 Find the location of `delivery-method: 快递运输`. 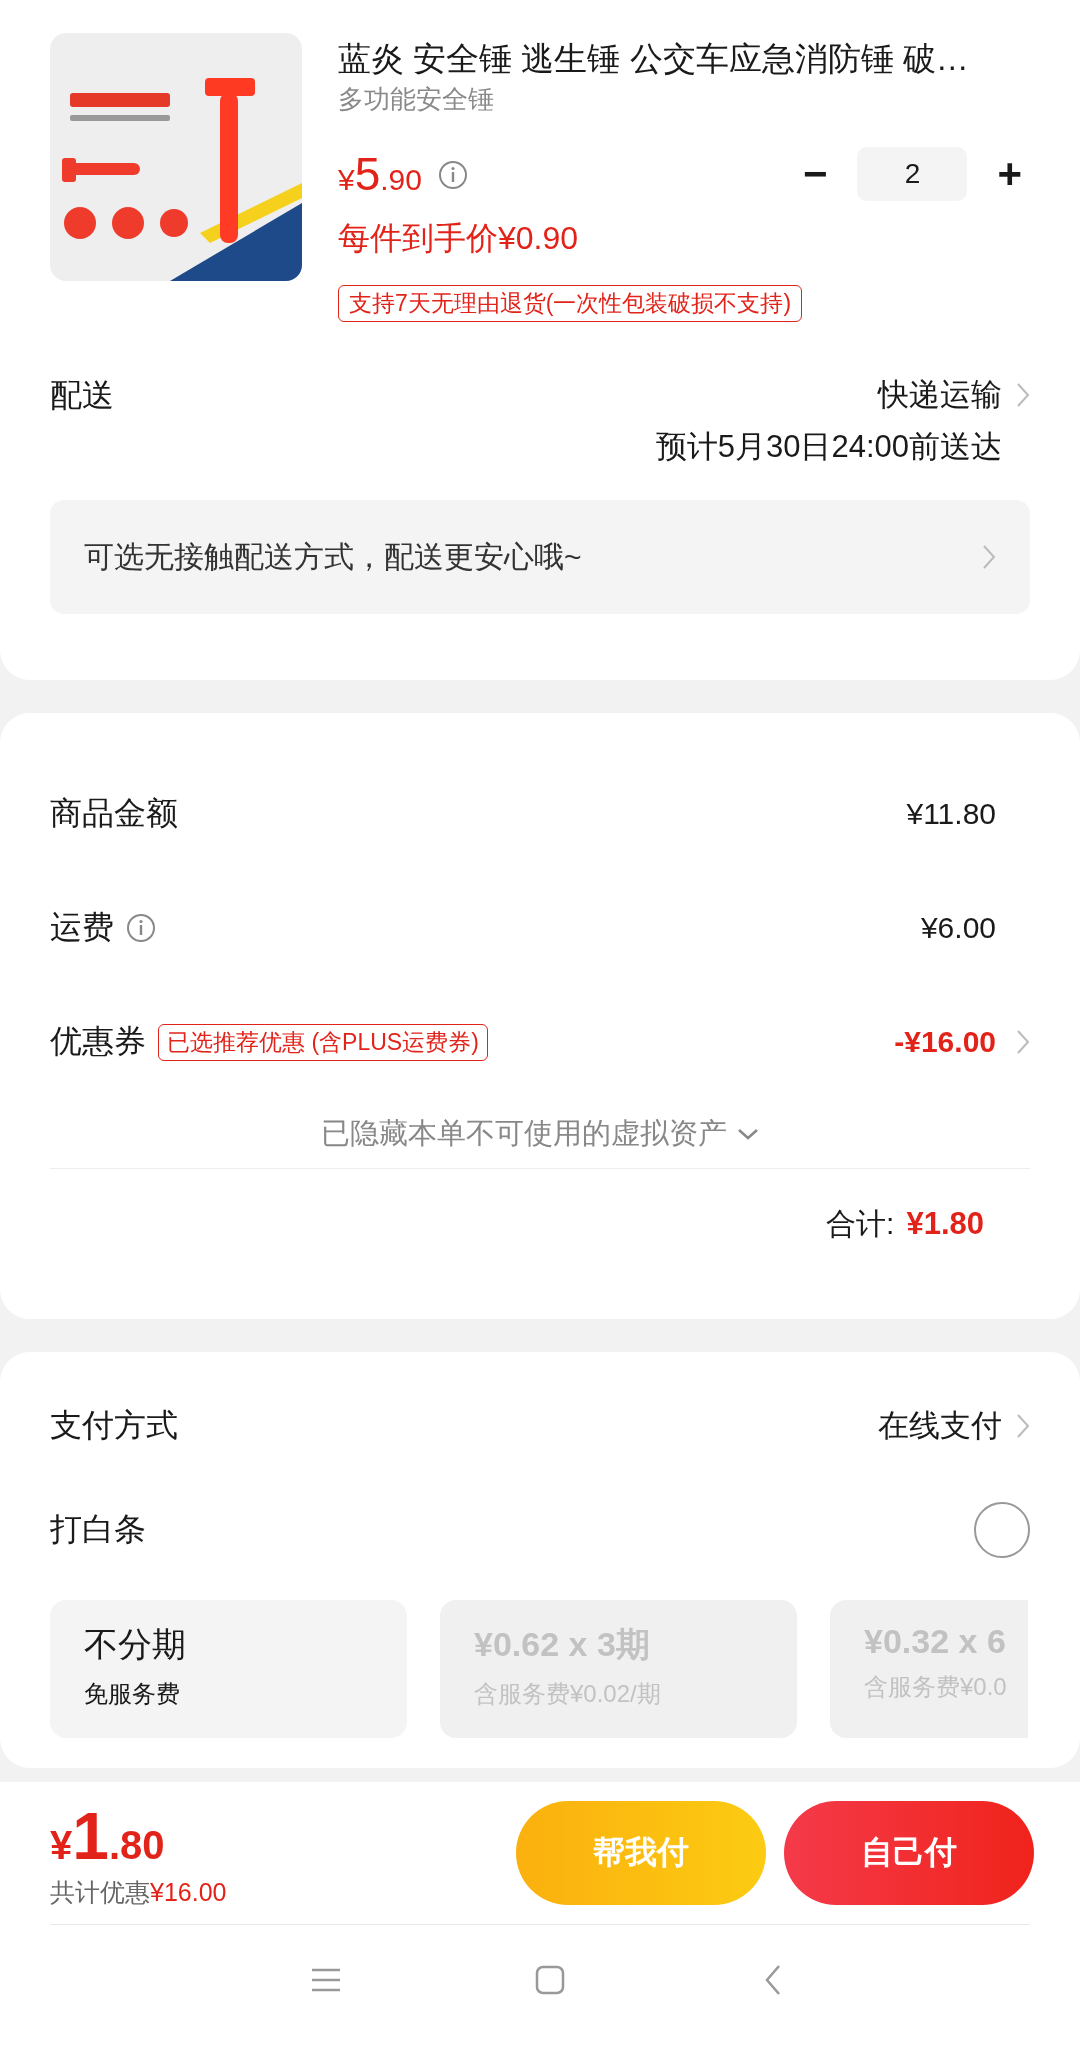

delivery-method: 快递运输 is located at coordinates (940, 395).